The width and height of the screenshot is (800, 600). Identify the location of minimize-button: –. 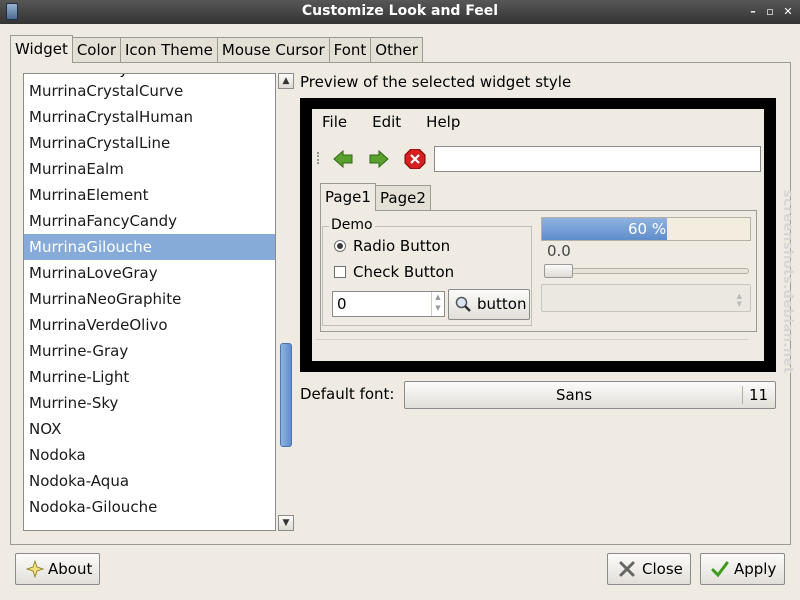
(753, 12).